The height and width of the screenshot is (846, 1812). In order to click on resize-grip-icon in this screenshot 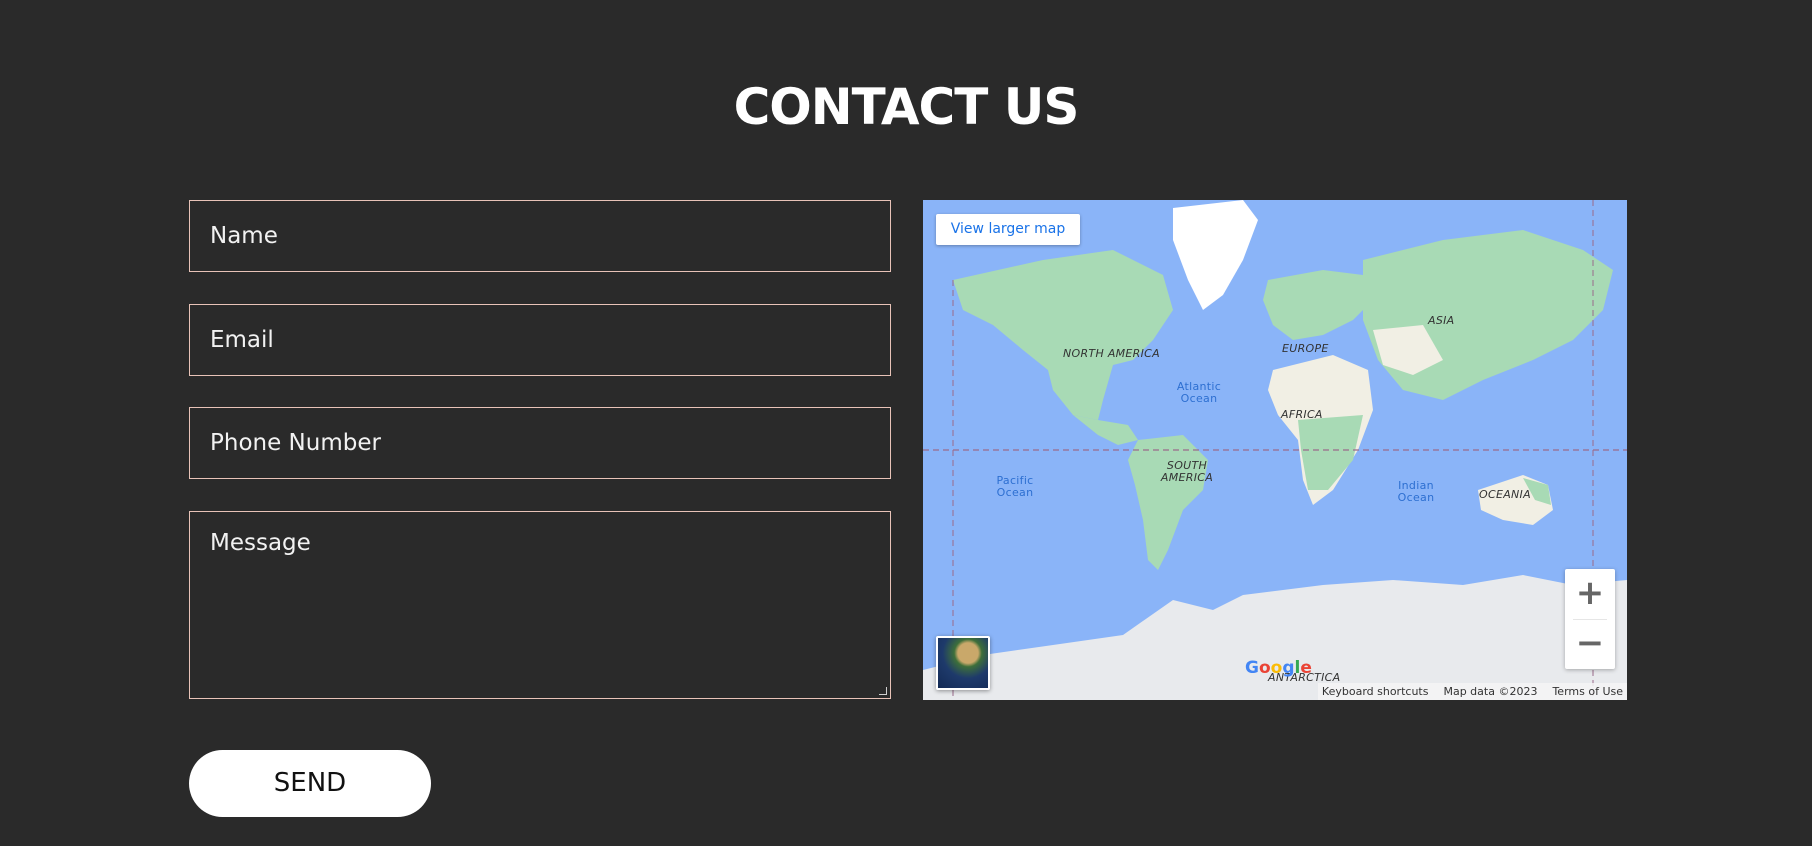, I will do `click(883, 691)`.